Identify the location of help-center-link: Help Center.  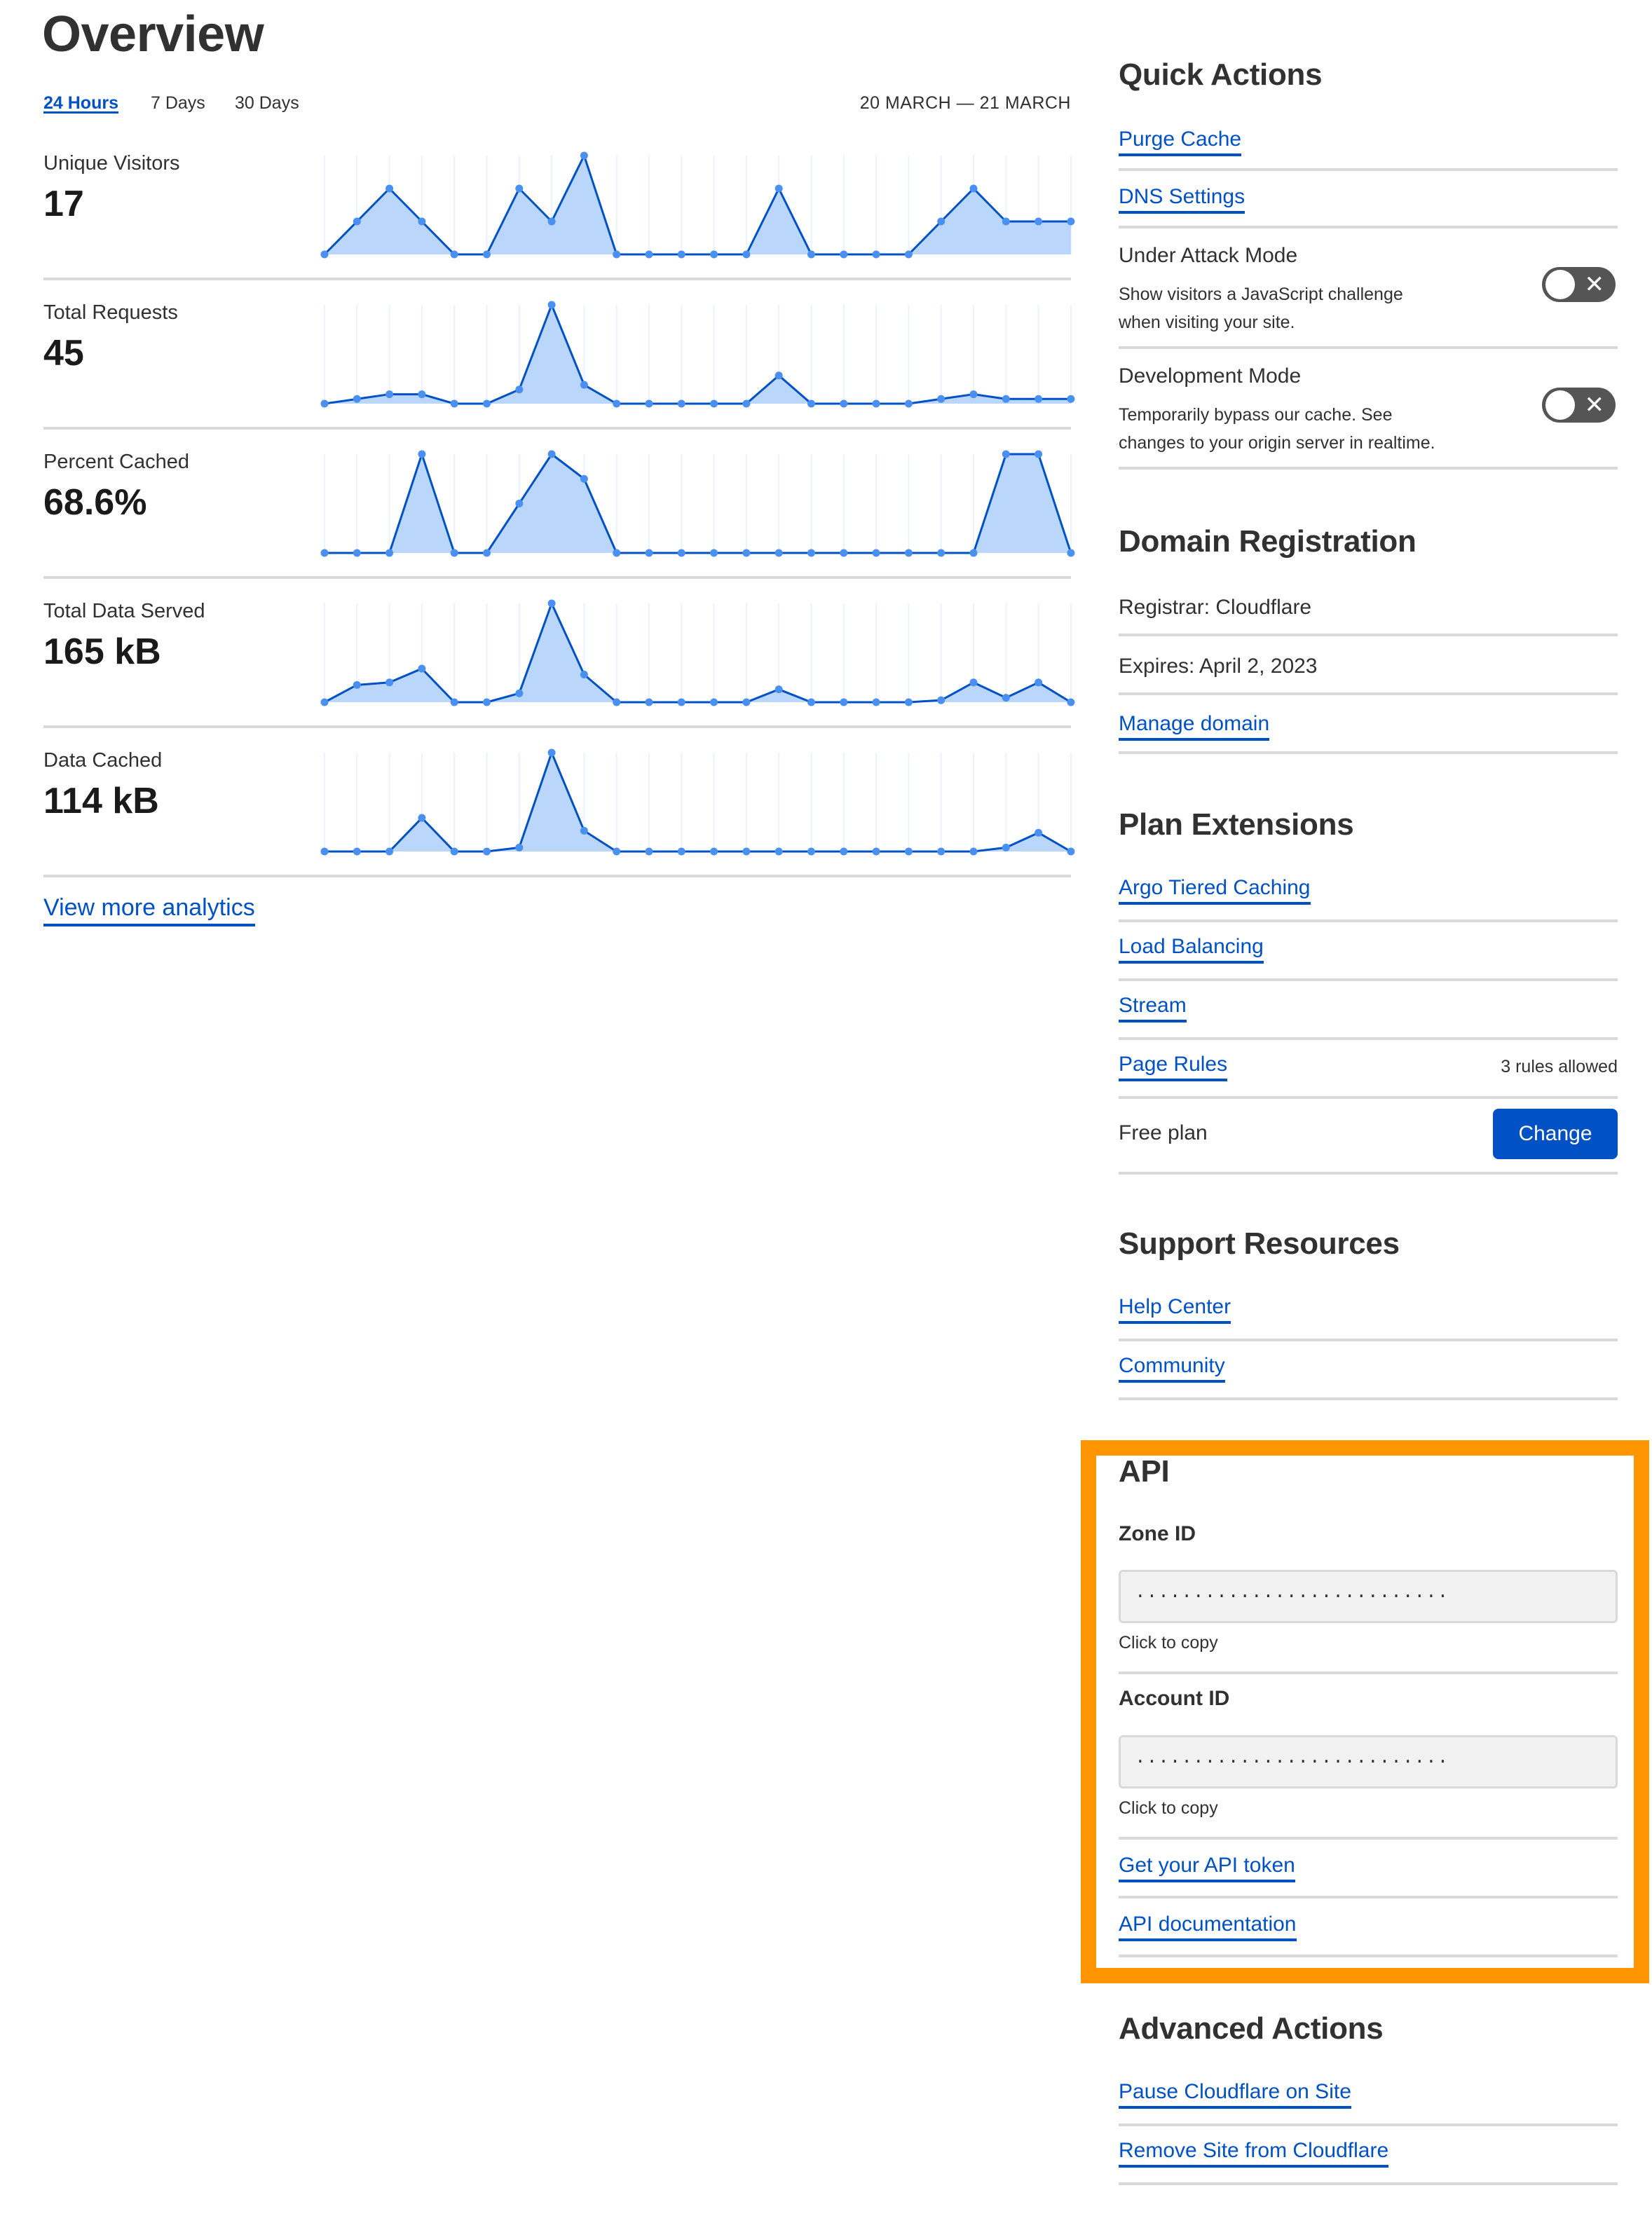
(1175, 1309).